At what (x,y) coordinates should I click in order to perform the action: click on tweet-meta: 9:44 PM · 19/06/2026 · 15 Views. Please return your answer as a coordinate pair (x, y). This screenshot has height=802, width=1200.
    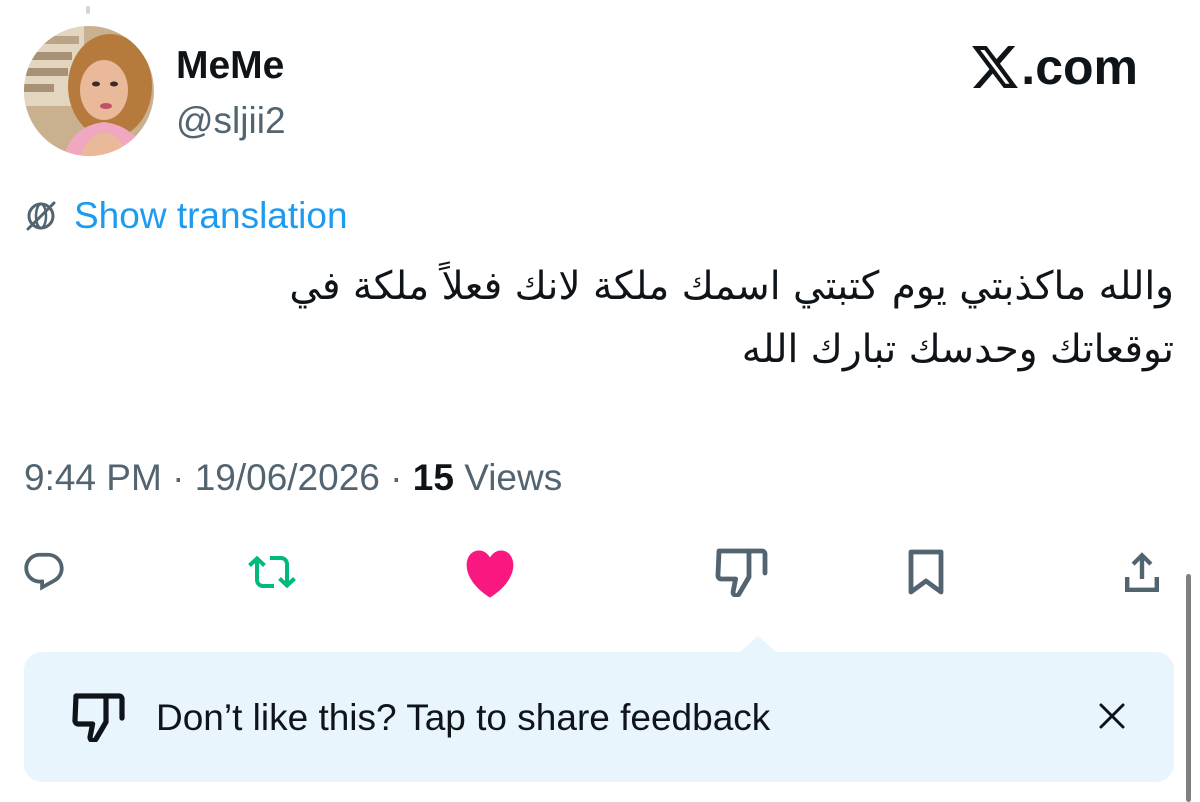
    Looking at the image, I should click on (293, 478).